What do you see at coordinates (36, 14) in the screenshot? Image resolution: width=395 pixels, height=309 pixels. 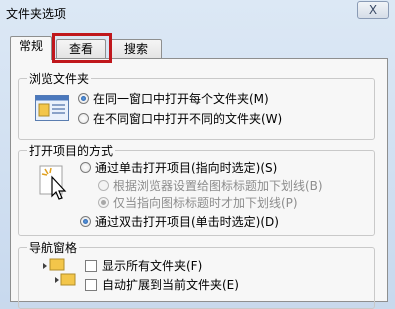 I see `window-title: 文件夹选项` at bounding box center [36, 14].